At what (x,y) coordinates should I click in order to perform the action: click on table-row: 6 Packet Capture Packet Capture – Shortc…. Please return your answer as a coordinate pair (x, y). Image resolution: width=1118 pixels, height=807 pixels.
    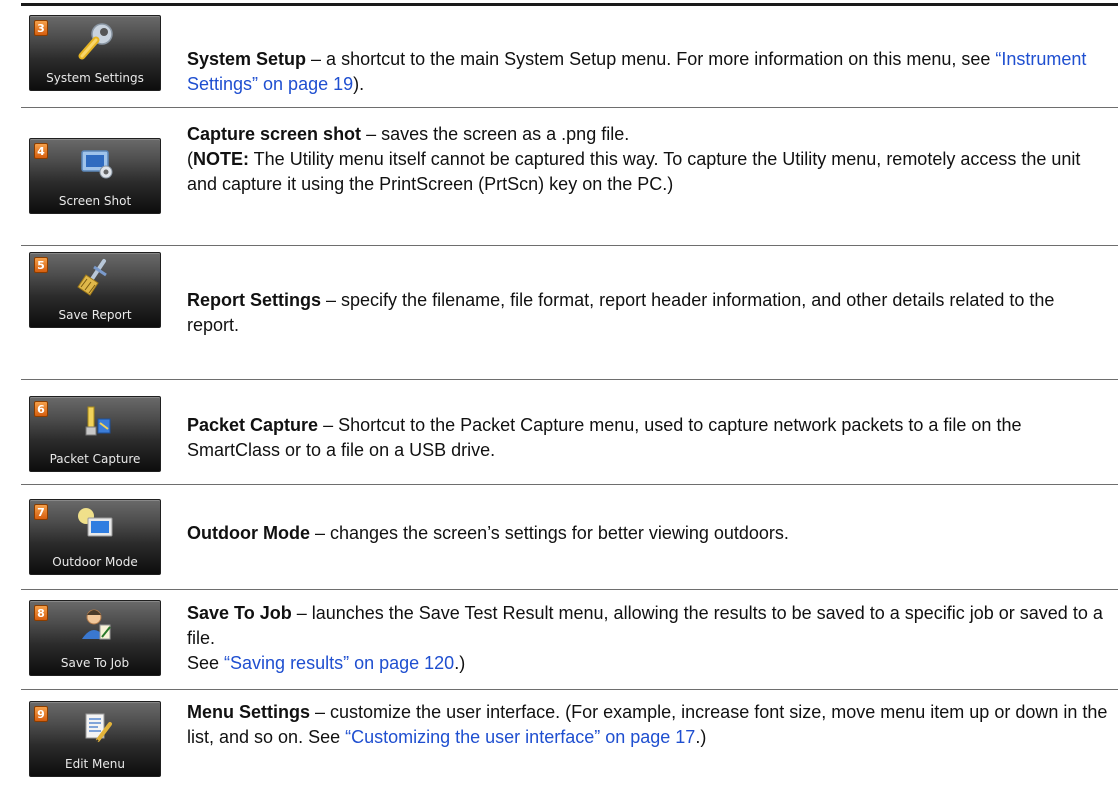
    Looking at the image, I should click on (569, 432).